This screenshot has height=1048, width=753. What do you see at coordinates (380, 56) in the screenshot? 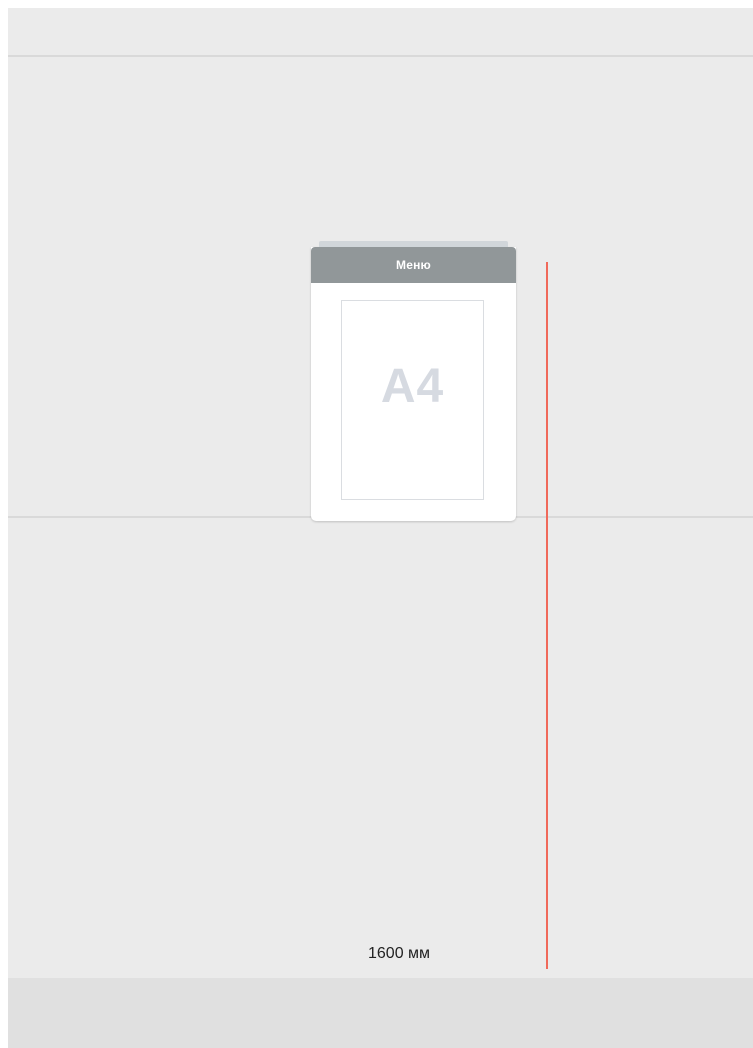
I see `upper-guide-line` at bounding box center [380, 56].